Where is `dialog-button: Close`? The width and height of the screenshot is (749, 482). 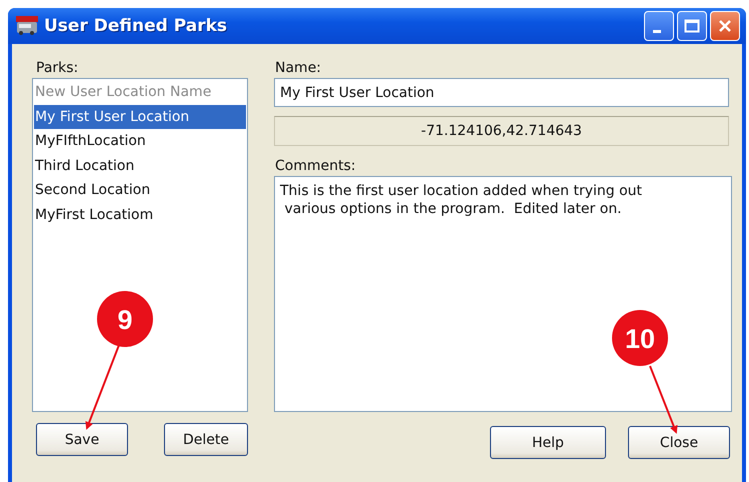
dialog-button: Close is located at coordinates (679, 442).